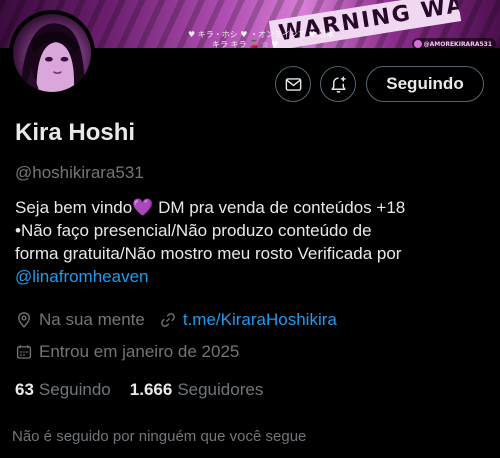  I want to click on followers-count: 1.666, so click(151, 389).